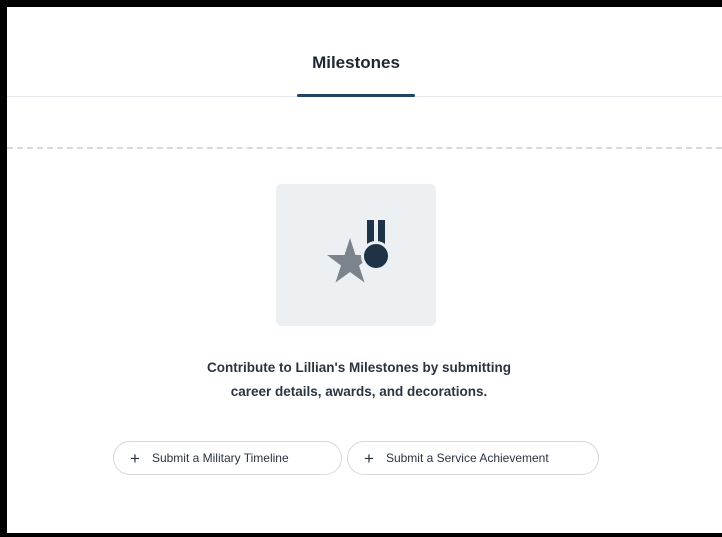  I want to click on submit-military-timeline-label: Submit a Military Timeline, so click(220, 458).